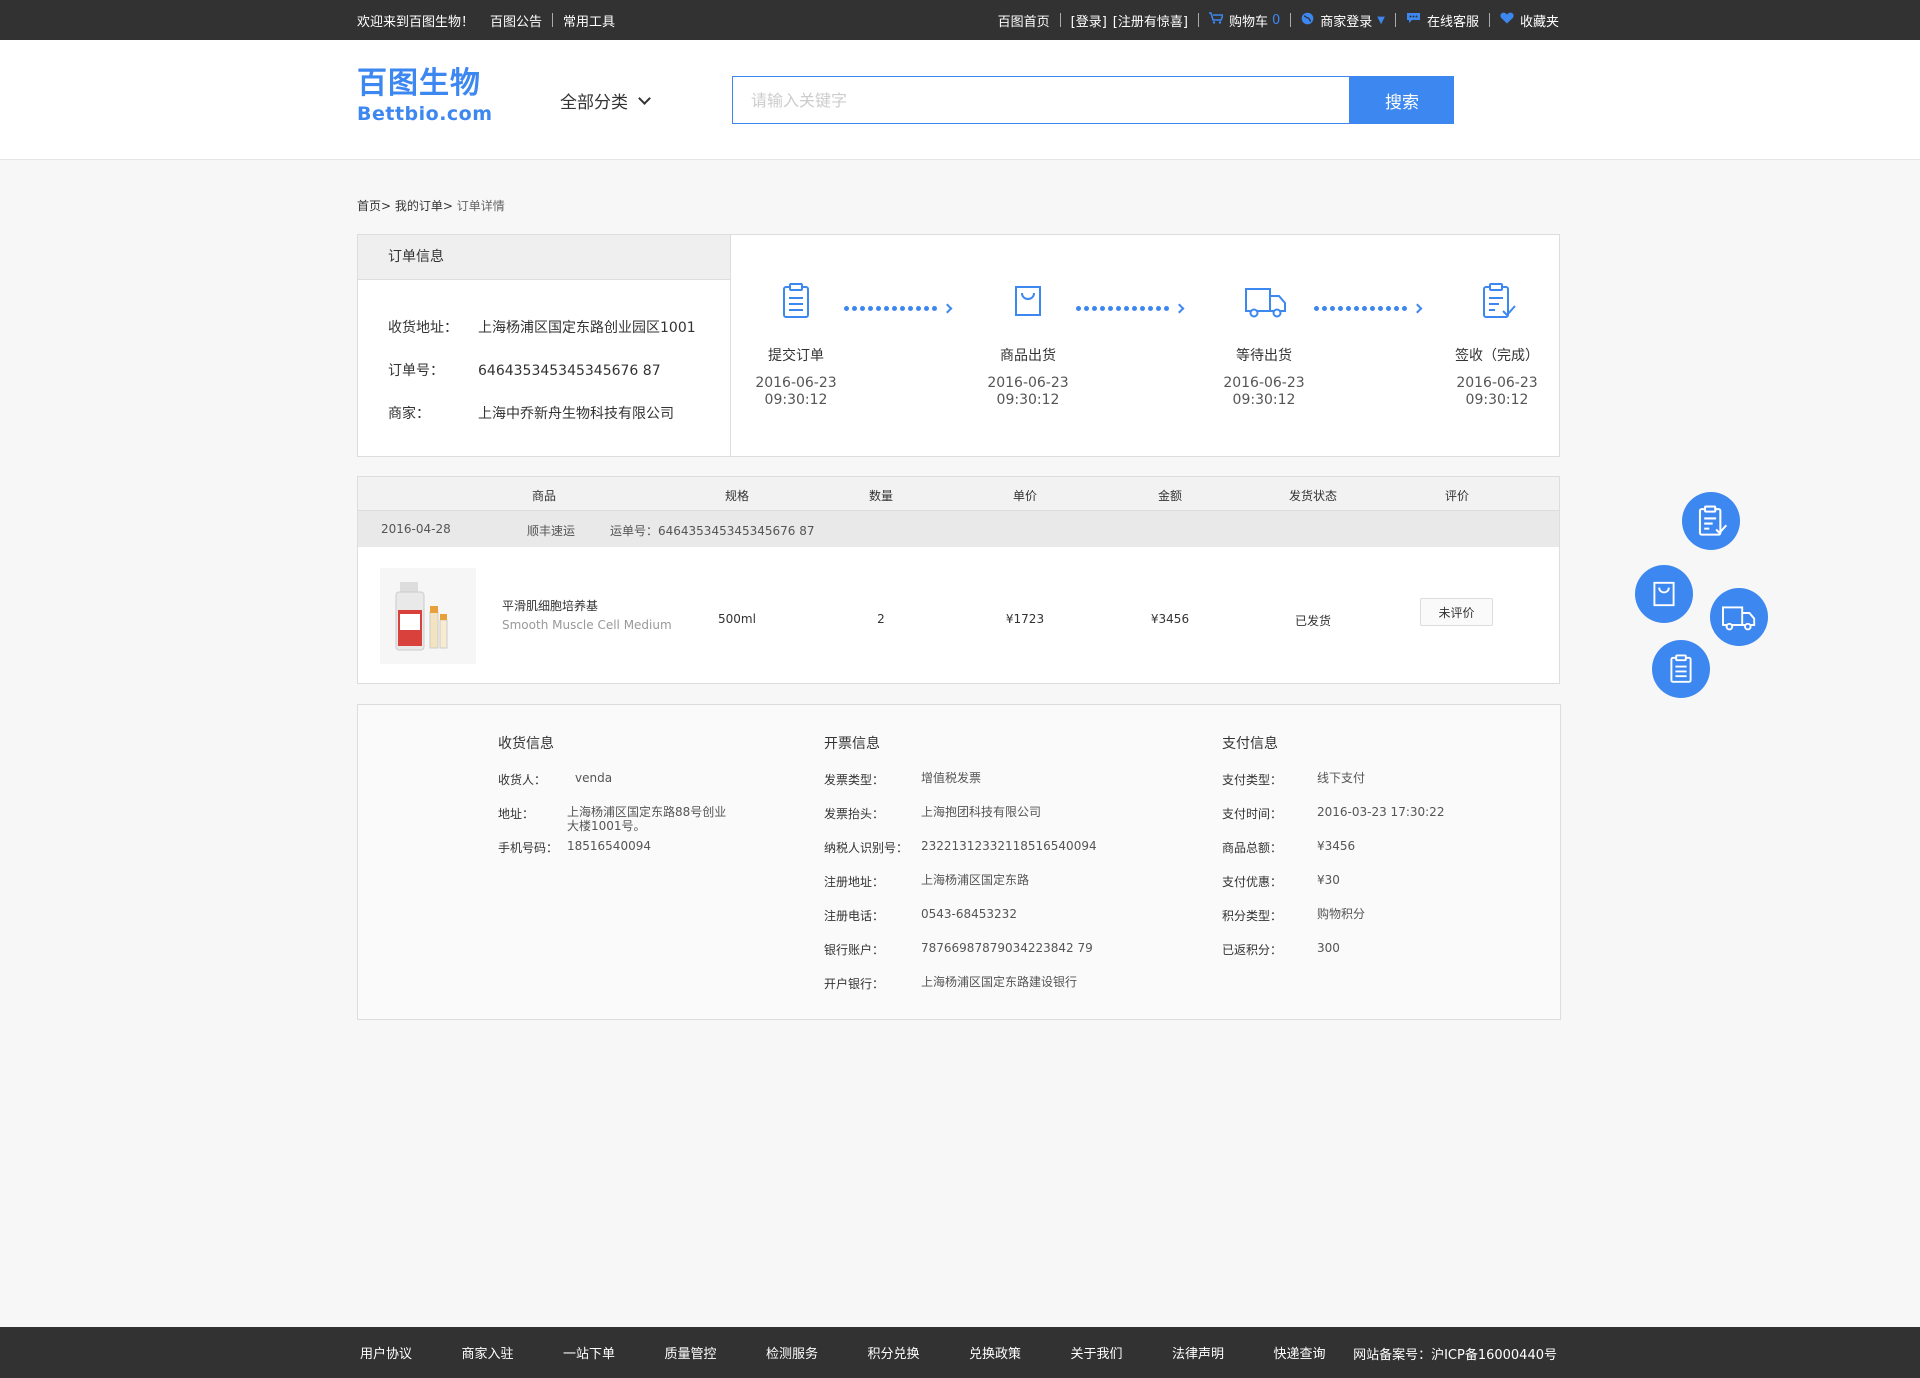 The width and height of the screenshot is (1920, 1378). Describe the element at coordinates (1024, 20) in the screenshot. I see `home-link: 百图首页` at that location.